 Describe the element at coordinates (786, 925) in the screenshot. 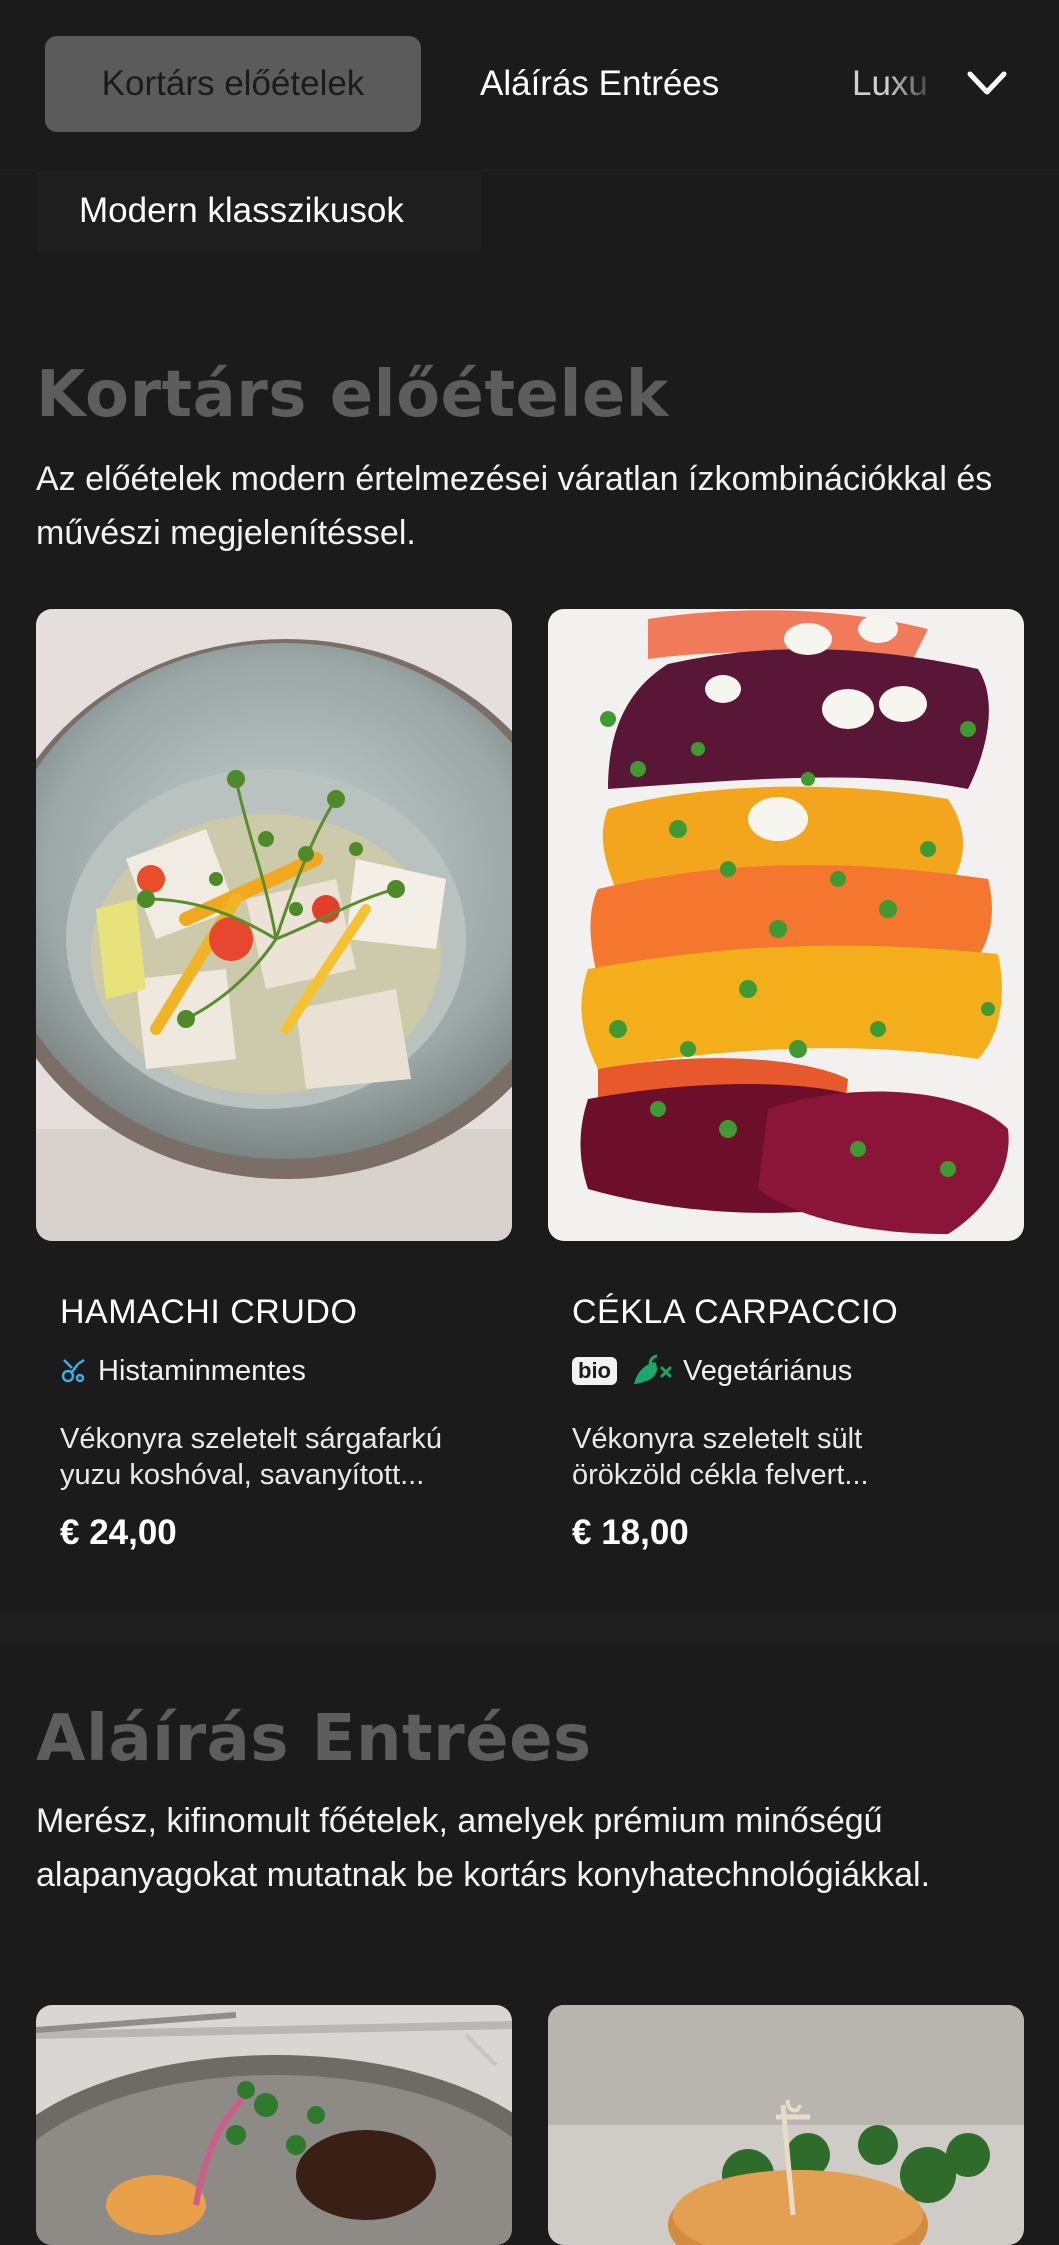

I see `cekla-carpaccio-photo` at that location.